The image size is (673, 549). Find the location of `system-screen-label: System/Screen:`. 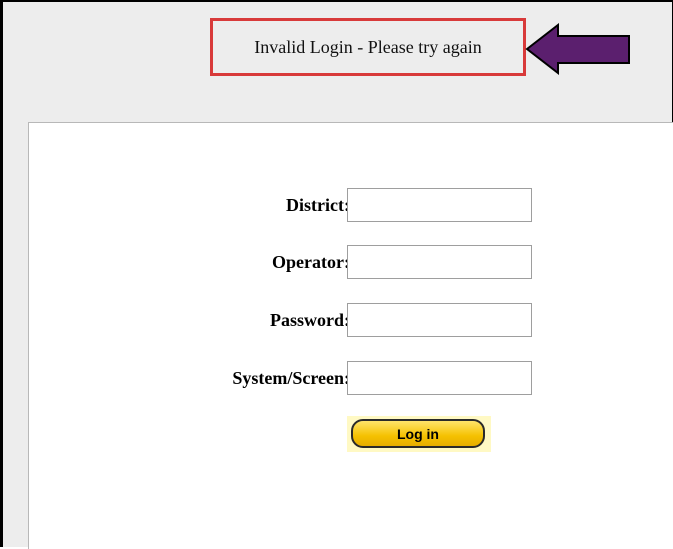

system-screen-label: System/Screen: is located at coordinates (291, 378).